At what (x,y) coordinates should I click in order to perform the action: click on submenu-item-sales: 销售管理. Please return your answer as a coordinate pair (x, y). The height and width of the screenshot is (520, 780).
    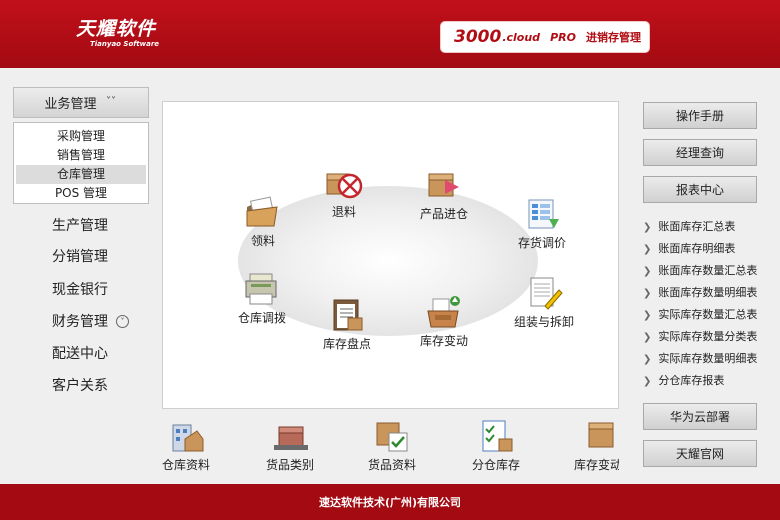
    Looking at the image, I should click on (81, 155).